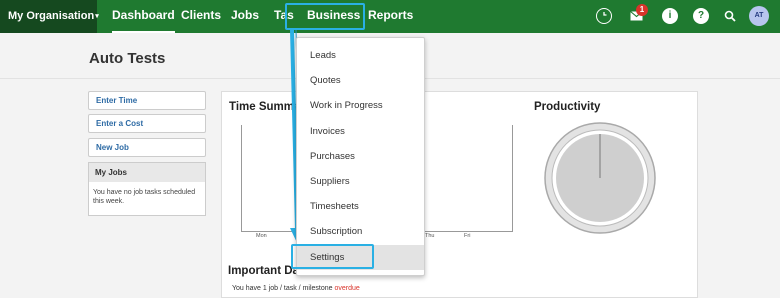 This screenshot has width=780, height=298. Describe the element at coordinates (642, 10) in the screenshot. I see `notification-badge: 1` at that location.